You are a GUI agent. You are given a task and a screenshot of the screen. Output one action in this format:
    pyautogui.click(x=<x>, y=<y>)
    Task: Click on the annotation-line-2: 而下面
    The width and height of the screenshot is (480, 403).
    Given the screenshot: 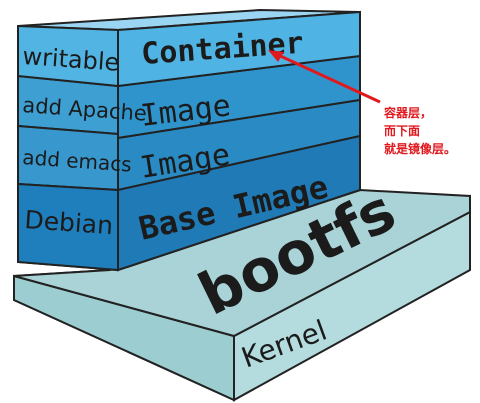 What is the action you would take?
    pyautogui.click(x=402, y=131)
    